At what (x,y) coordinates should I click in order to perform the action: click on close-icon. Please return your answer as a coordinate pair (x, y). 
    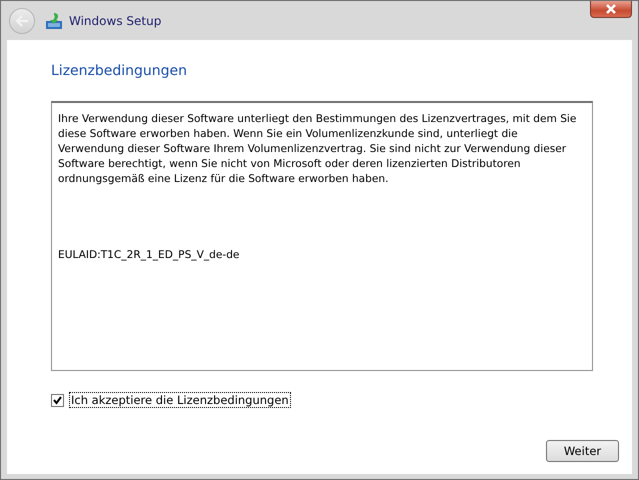
    Looking at the image, I should click on (611, 9).